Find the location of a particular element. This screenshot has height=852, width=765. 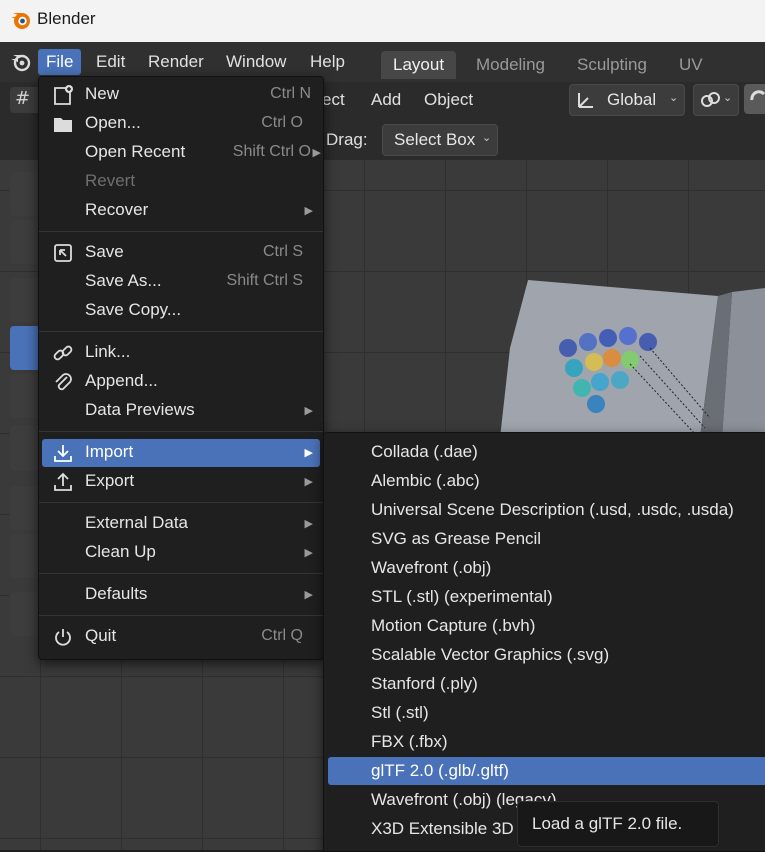

window-title-bar: Blender is located at coordinates (382, 21).